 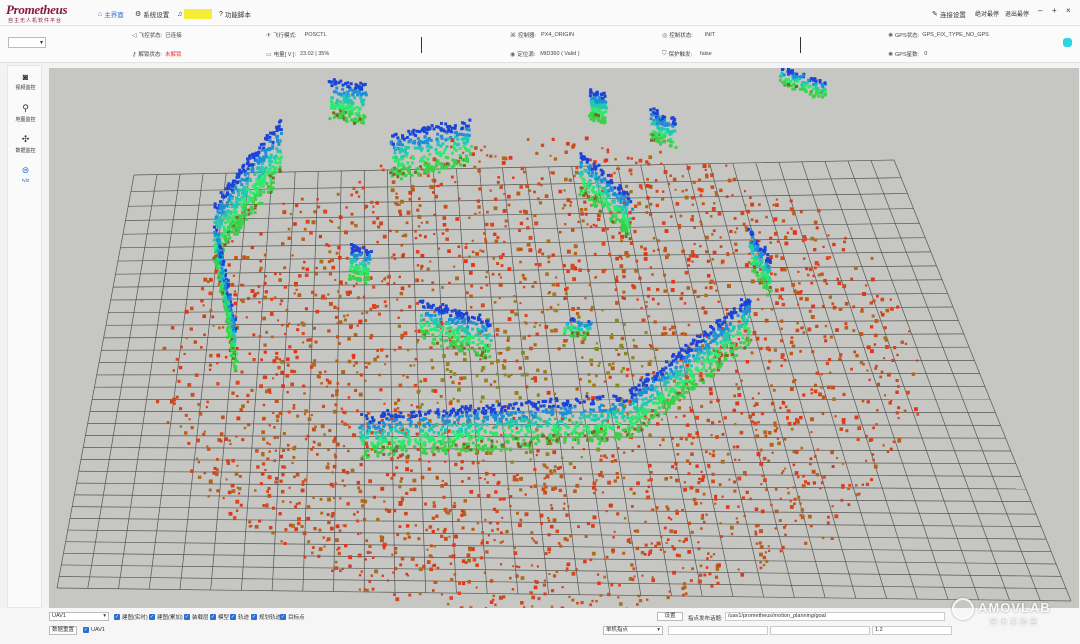 I want to click on menu-scripts: ? 功能脚本, so click(x=235, y=14).